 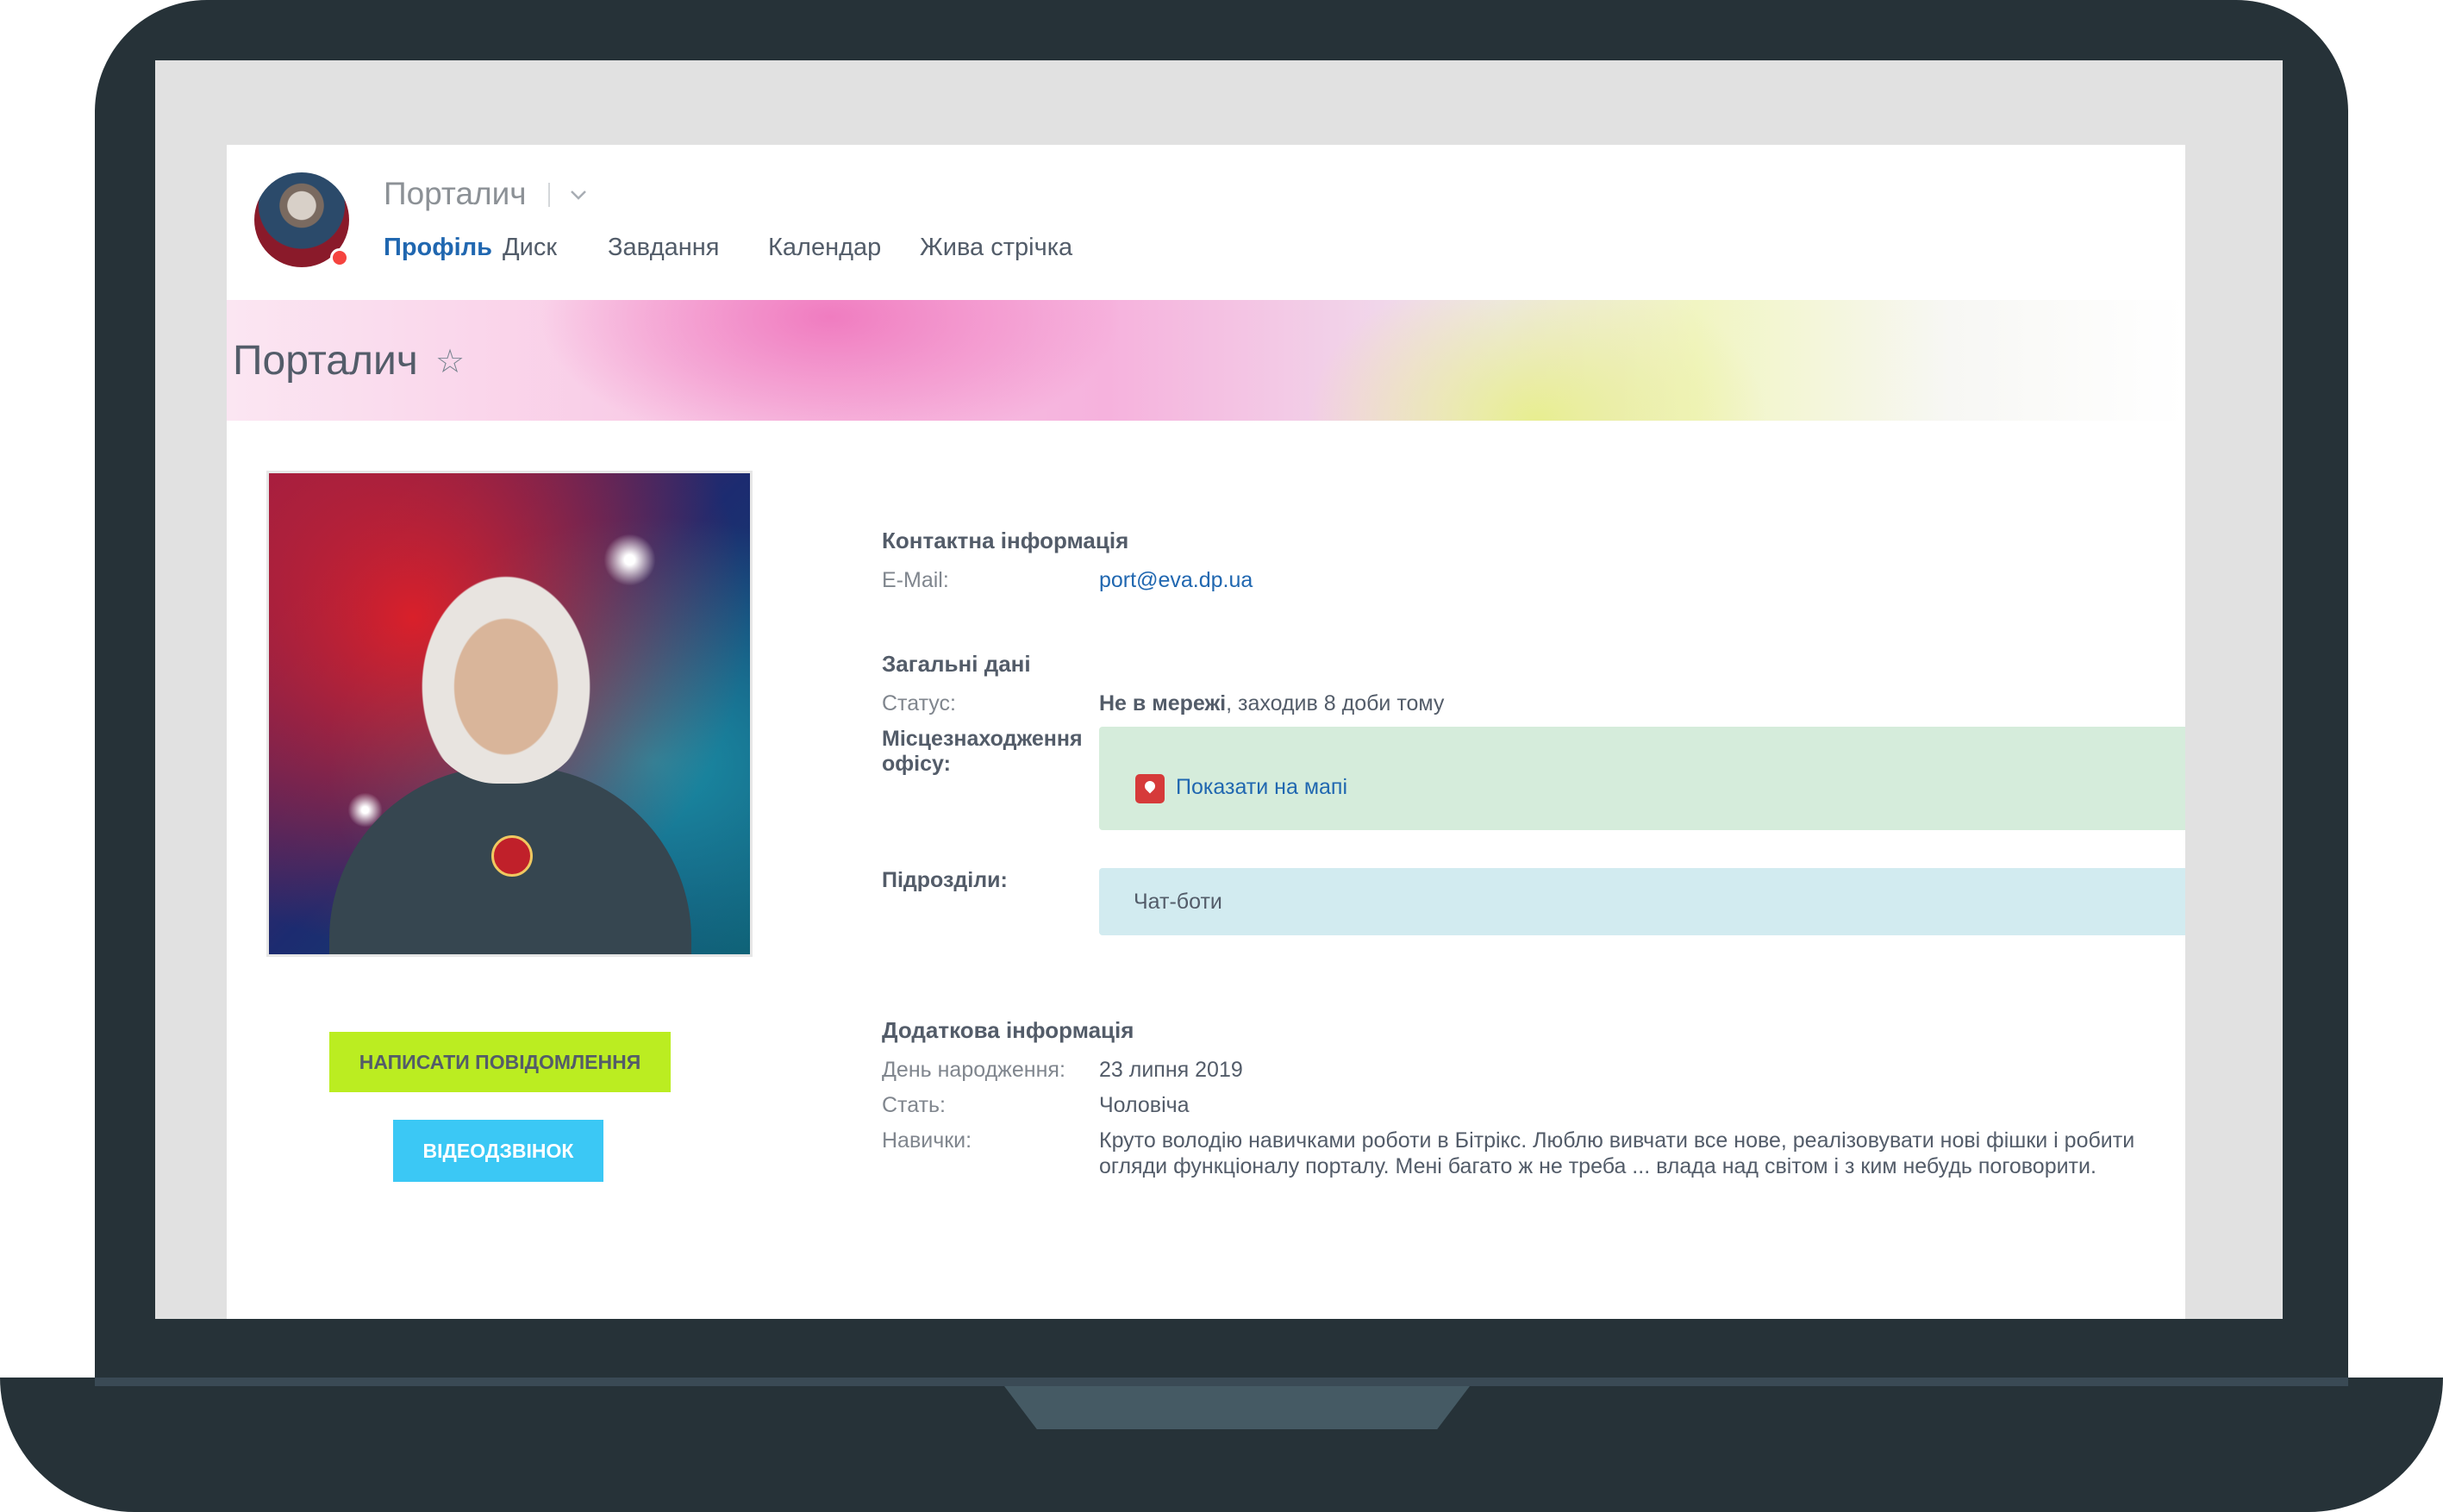 I want to click on email-label: E-Mail:, so click(x=915, y=580).